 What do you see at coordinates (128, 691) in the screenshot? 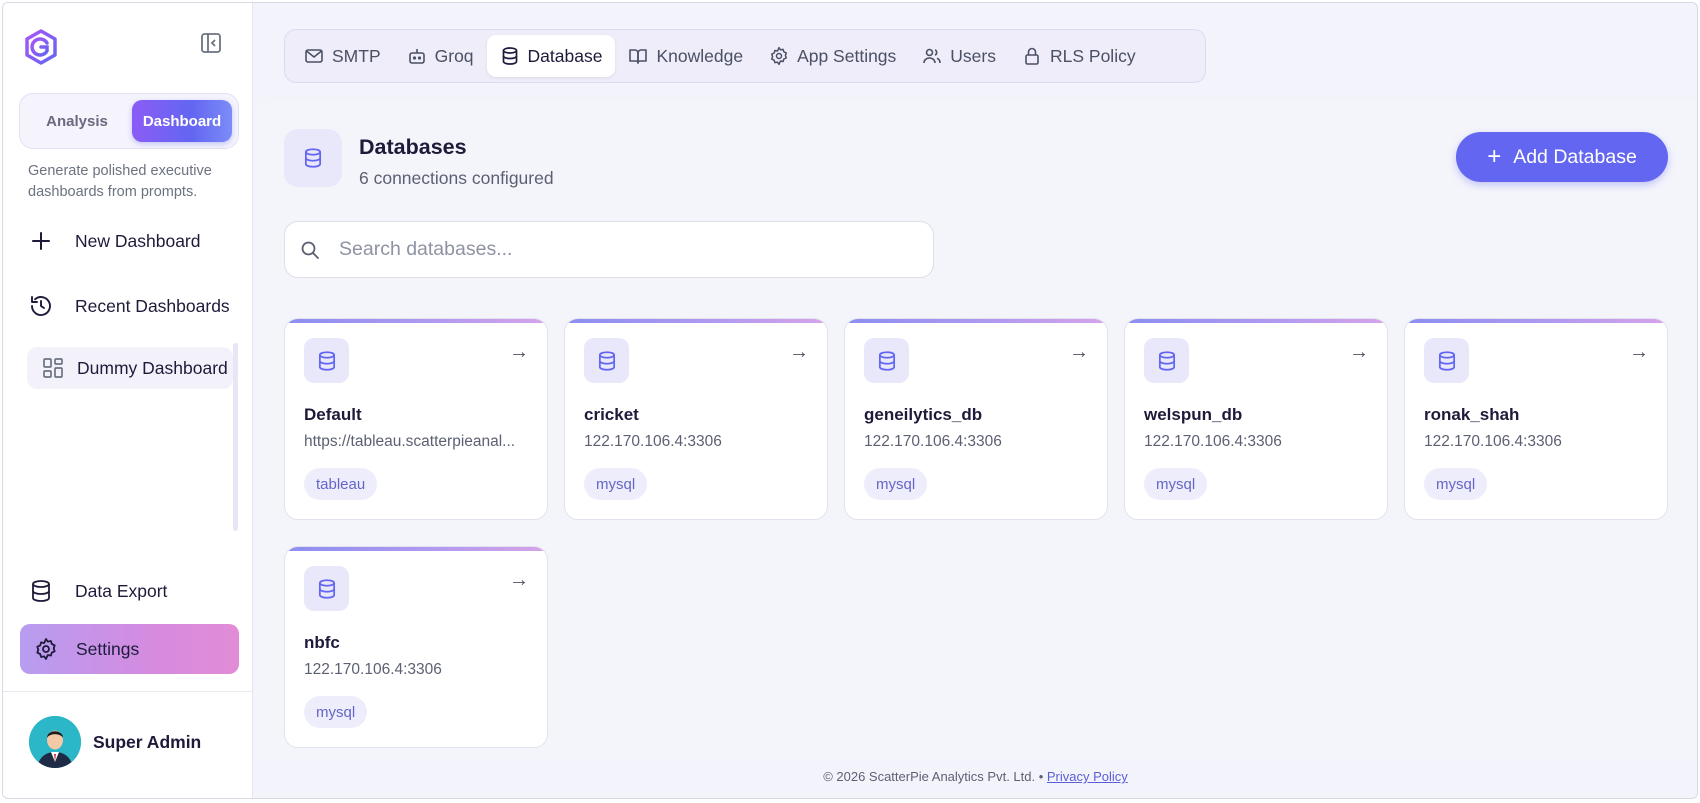
I see `sidebar-divider` at bounding box center [128, 691].